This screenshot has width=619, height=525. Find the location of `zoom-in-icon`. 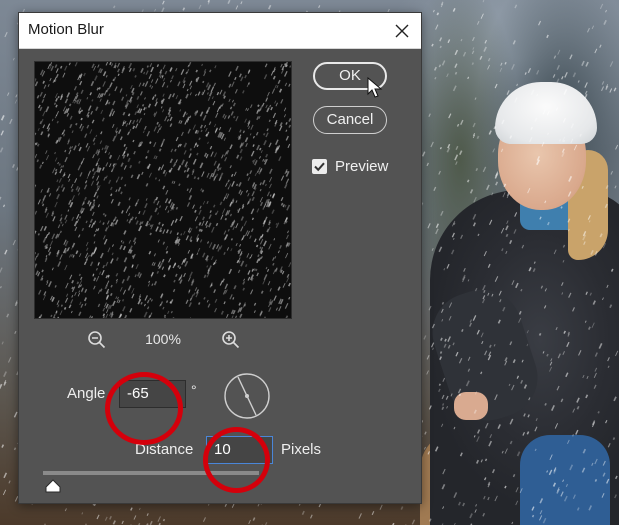

zoom-in-icon is located at coordinates (231, 340).